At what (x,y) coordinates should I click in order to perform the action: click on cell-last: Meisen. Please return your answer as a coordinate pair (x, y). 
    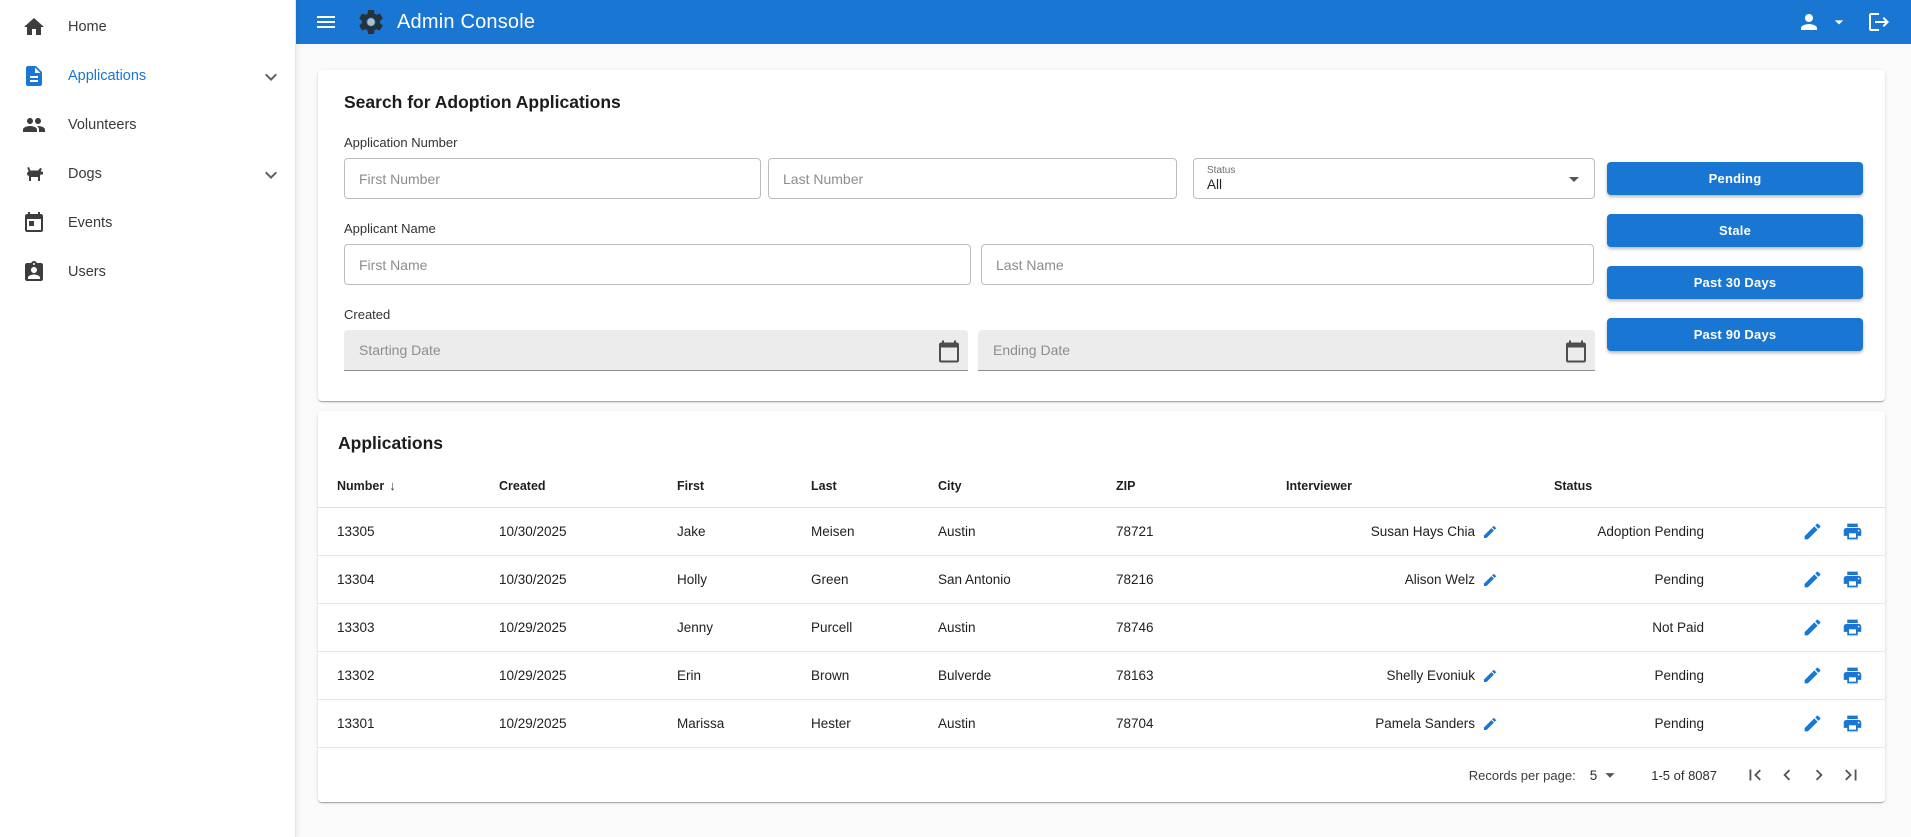
    Looking at the image, I should click on (855, 531).